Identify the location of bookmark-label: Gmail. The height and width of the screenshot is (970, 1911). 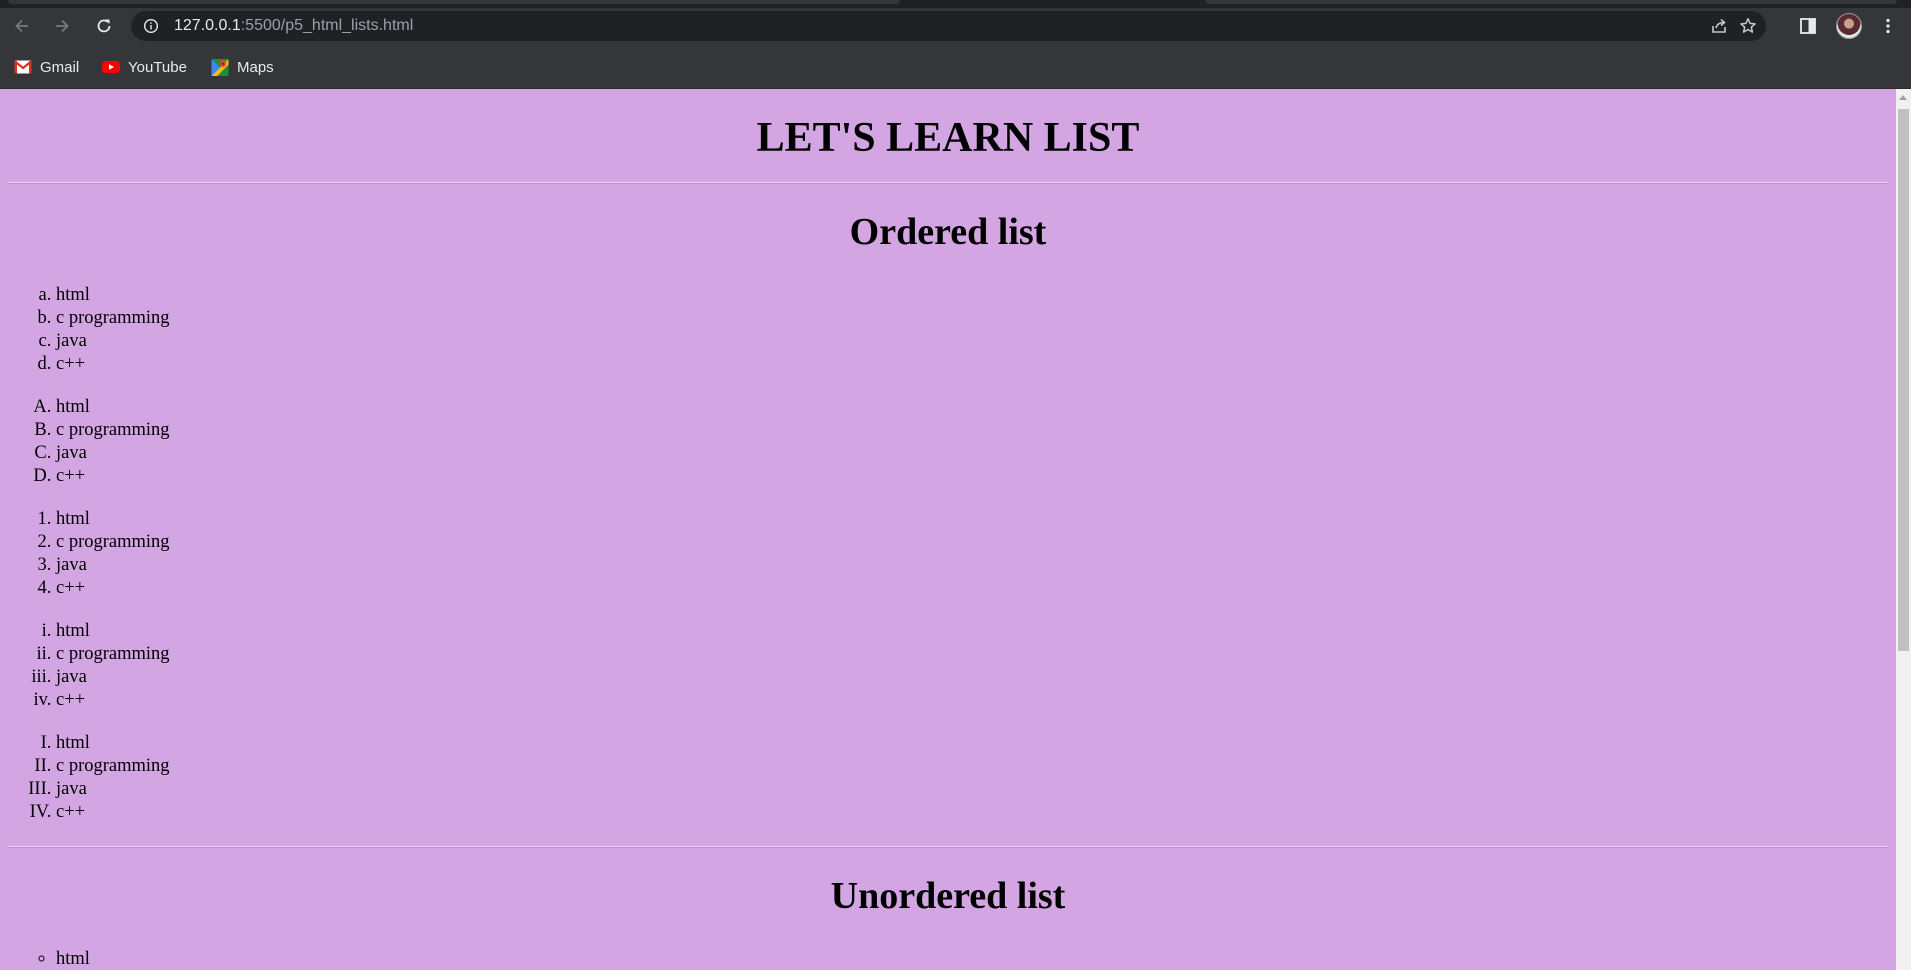
(60, 67).